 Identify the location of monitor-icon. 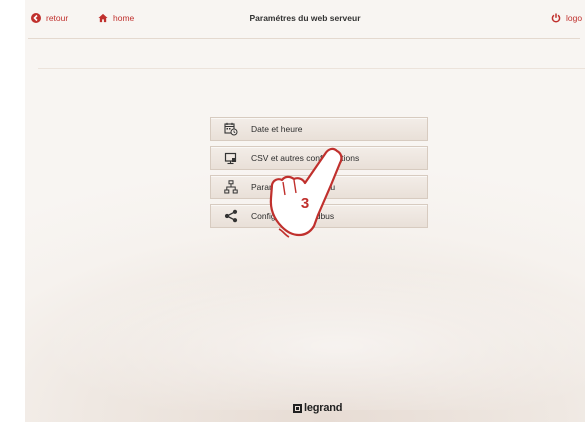
(231, 158).